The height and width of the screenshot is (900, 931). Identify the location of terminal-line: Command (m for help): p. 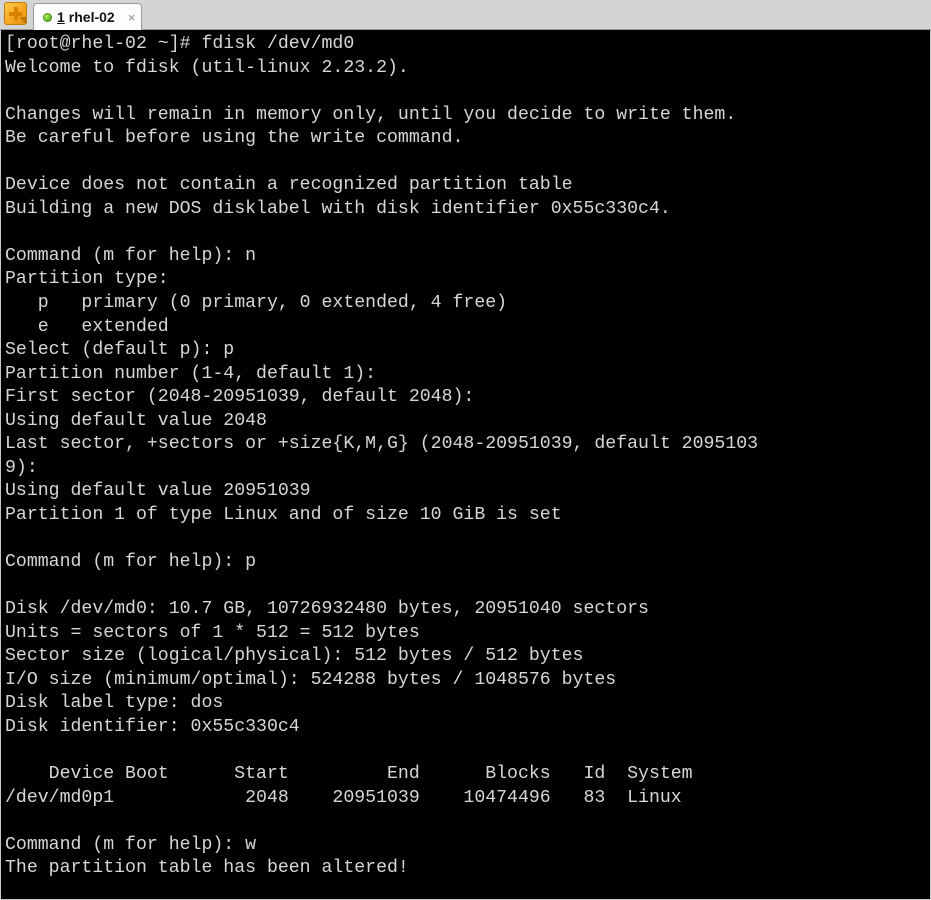
(131, 562).